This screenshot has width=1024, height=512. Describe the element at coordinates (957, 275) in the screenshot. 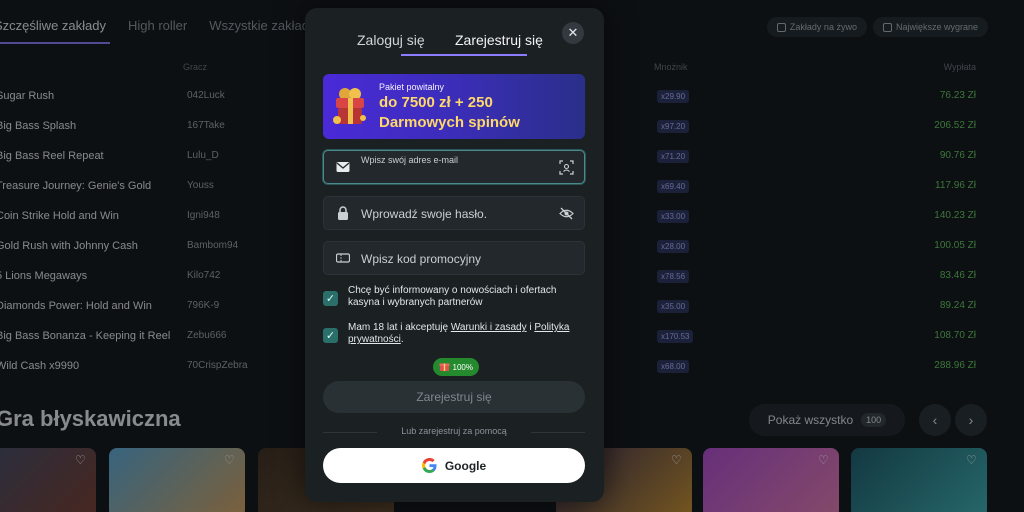

I see `payout-value: 83.46 Zł` at that location.